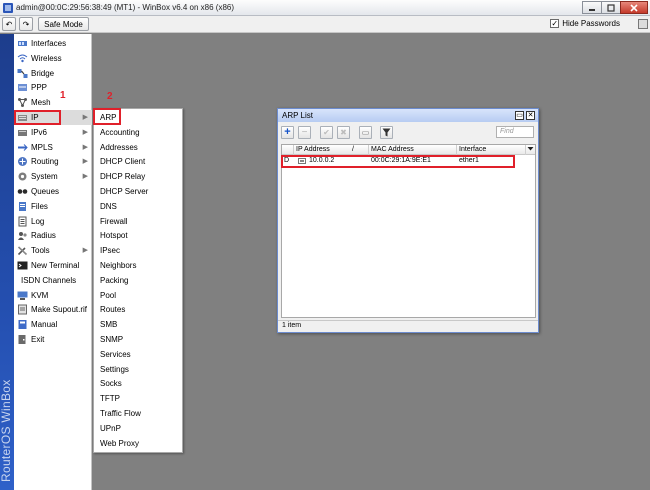 Image resolution: width=650 pixels, height=490 pixels. What do you see at coordinates (288, 150) in the screenshot?
I see `column-header-flag` at bounding box center [288, 150].